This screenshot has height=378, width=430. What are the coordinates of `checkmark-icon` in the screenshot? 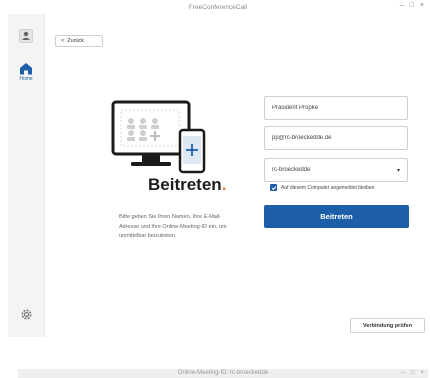 It's located at (273, 187).